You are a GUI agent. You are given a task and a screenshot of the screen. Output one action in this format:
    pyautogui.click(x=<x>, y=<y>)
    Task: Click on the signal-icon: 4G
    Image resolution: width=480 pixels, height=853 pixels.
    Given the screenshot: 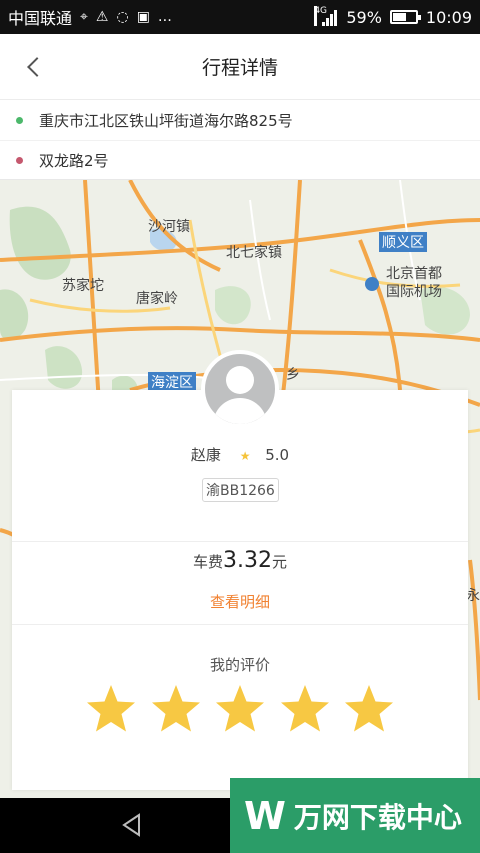 What is the action you would take?
    pyautogui.click(x=326, y=16)
    